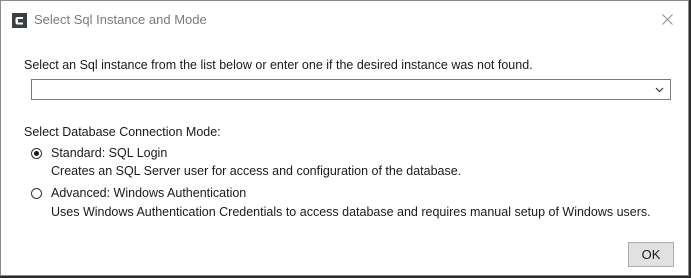 This screenshot has width=691, height=278. Describe the element at coordinates (651, 254) in the screenshot. I see `ok-button: OK` at that location.